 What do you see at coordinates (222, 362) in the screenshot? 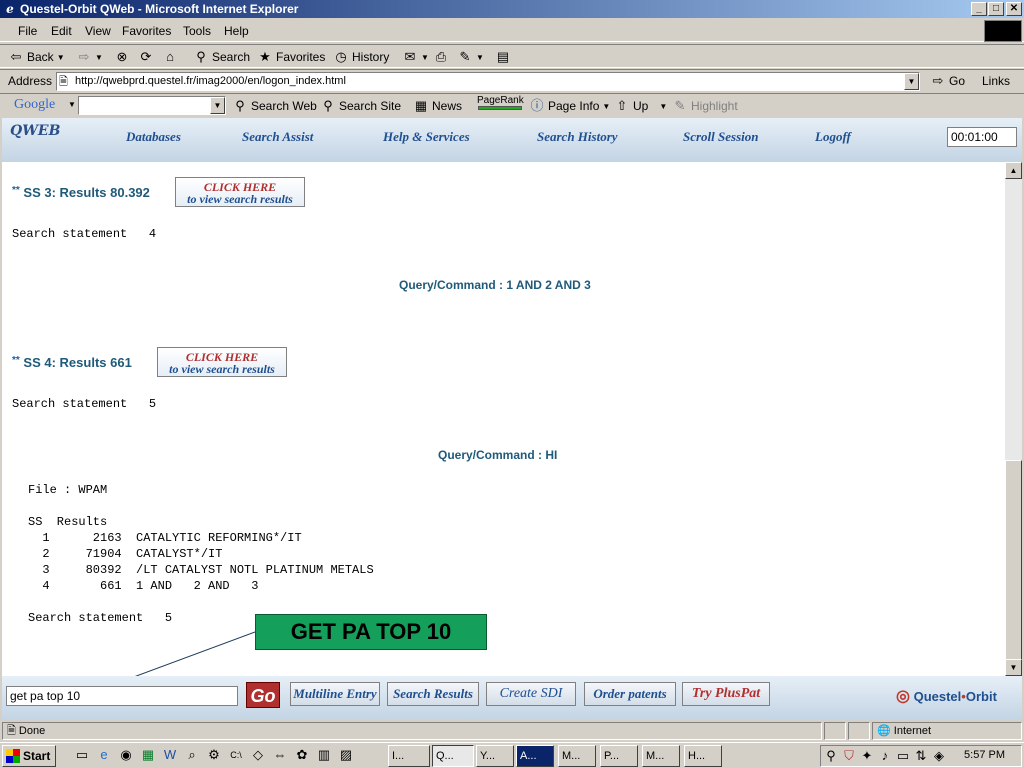
I see `ss4-view-results-button: CLICK HERE to view search results` at bounding box center [222, 362].